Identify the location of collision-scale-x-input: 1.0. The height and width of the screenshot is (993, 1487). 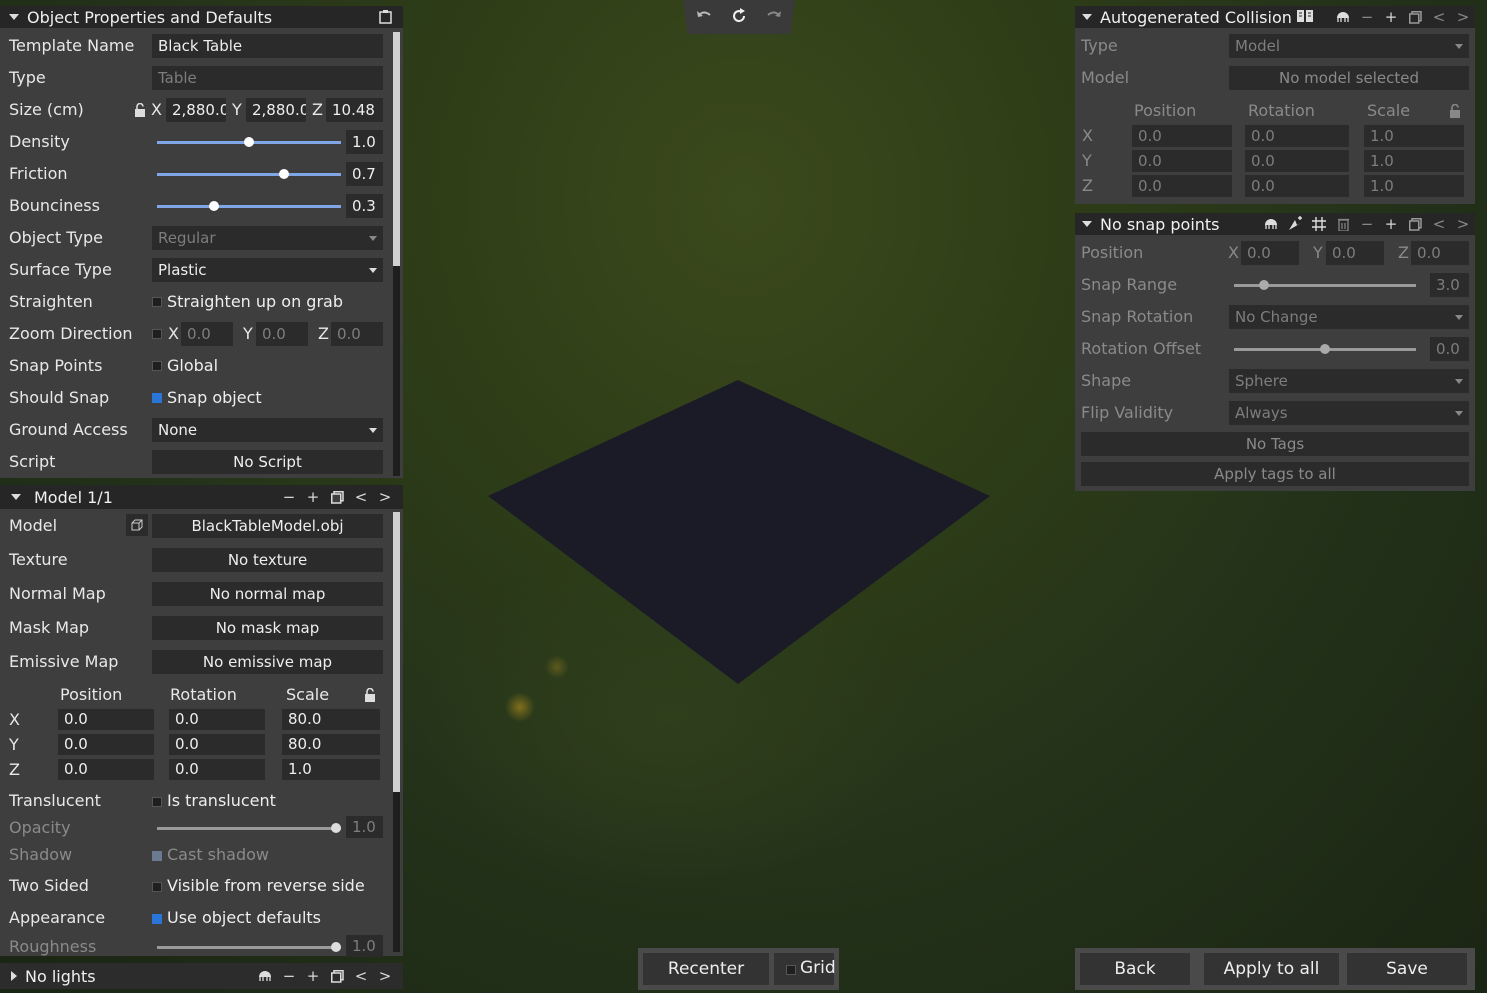
(1414, 136).